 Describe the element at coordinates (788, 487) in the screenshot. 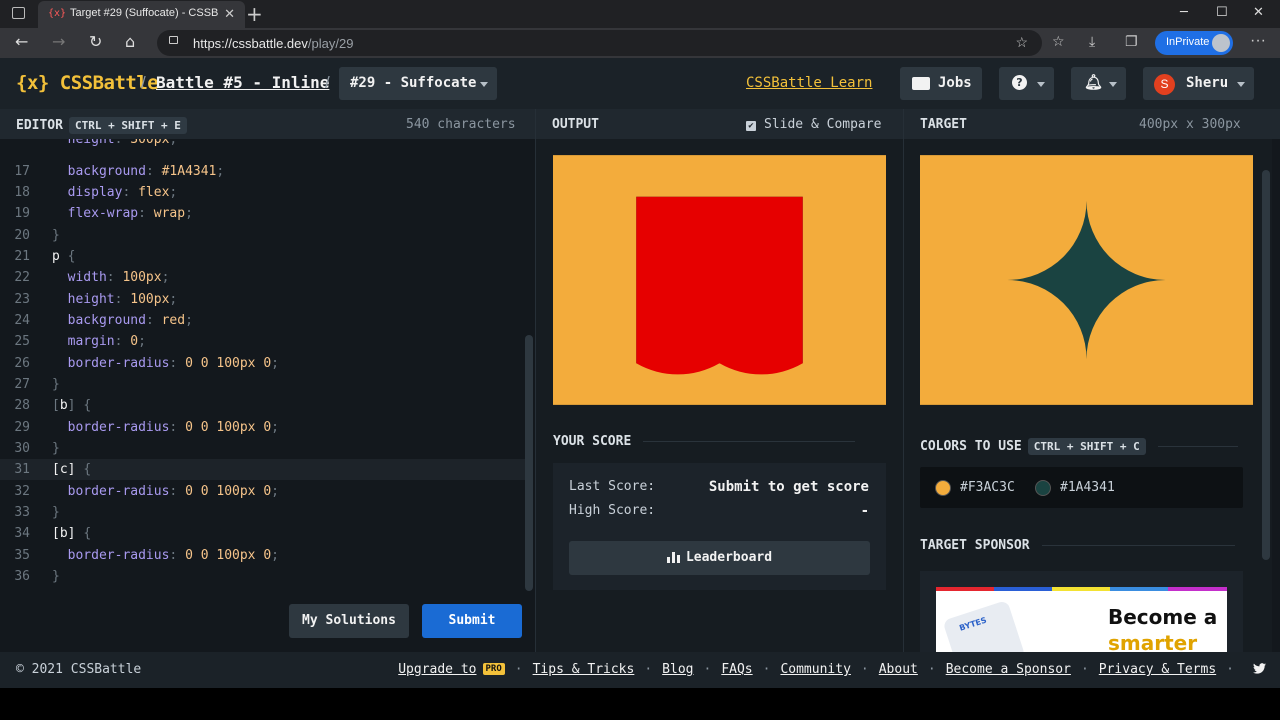

I see `last-score-value: Submit to get score` at that location.